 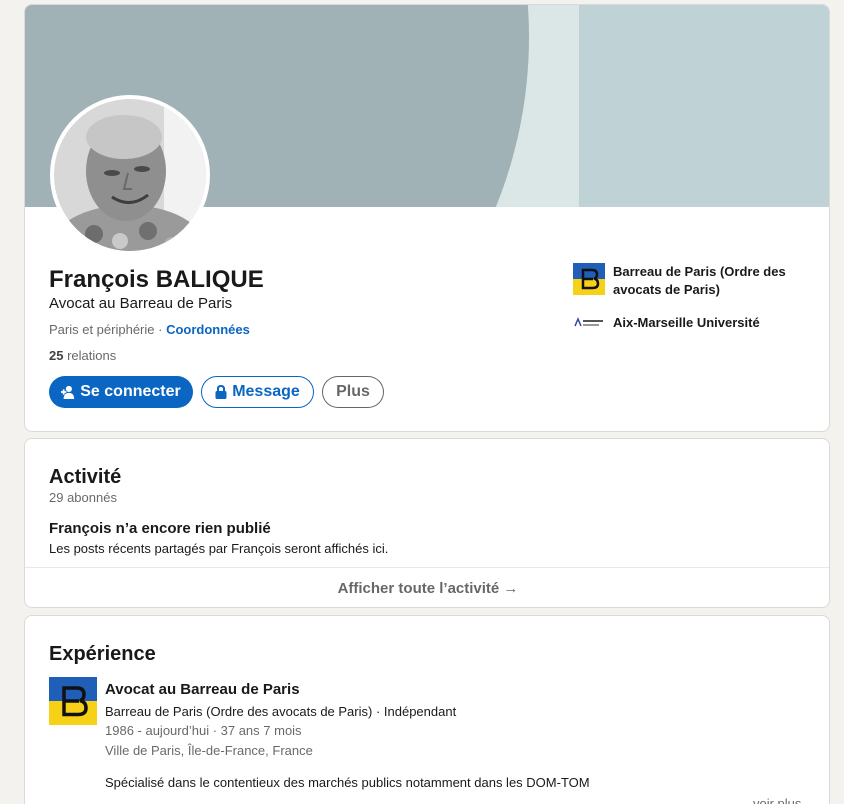 I want to click on barreau-logo, so click(x=589, y=279).